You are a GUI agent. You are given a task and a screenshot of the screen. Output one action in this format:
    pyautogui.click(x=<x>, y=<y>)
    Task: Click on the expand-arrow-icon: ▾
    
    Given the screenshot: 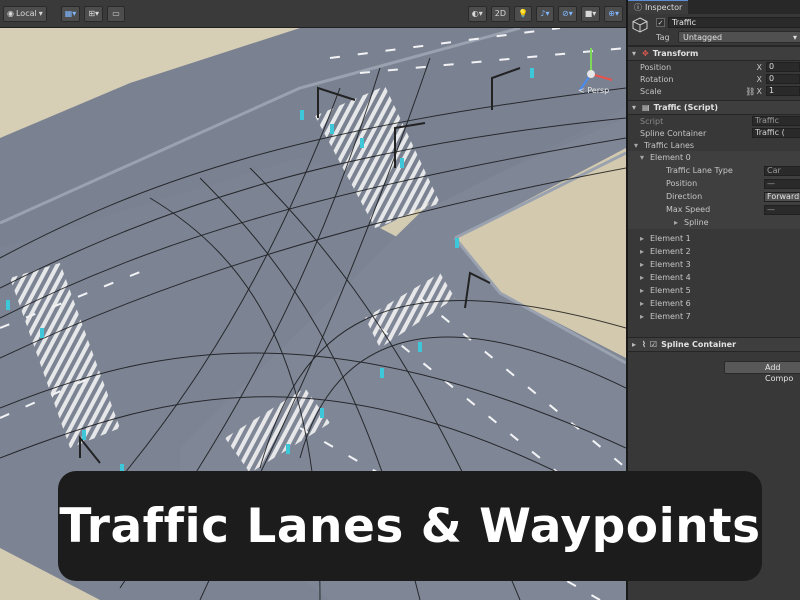 What is the action you would take?
    pyautogui.click(x=642, y=157)
    